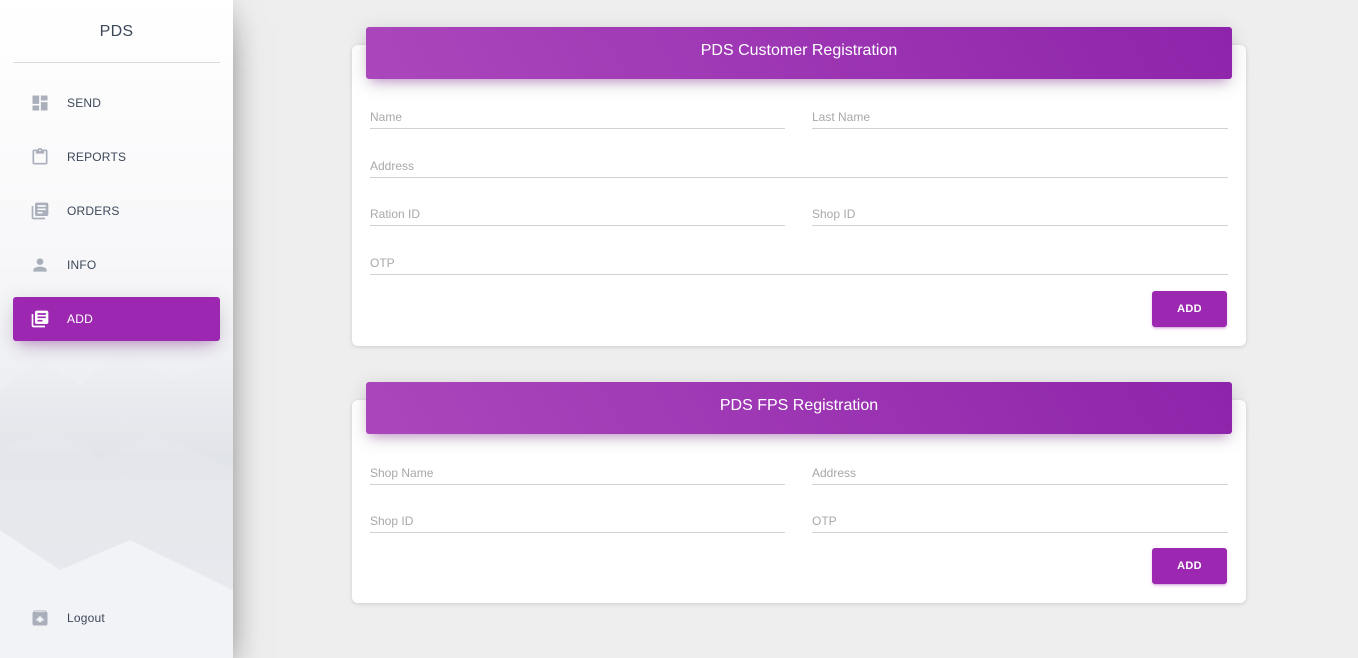 The width and height of the screenshot is (1358, 658). Describe the element at coordinates (116, 31) in the screenshot. I see `brand-title: PDS` at that location.